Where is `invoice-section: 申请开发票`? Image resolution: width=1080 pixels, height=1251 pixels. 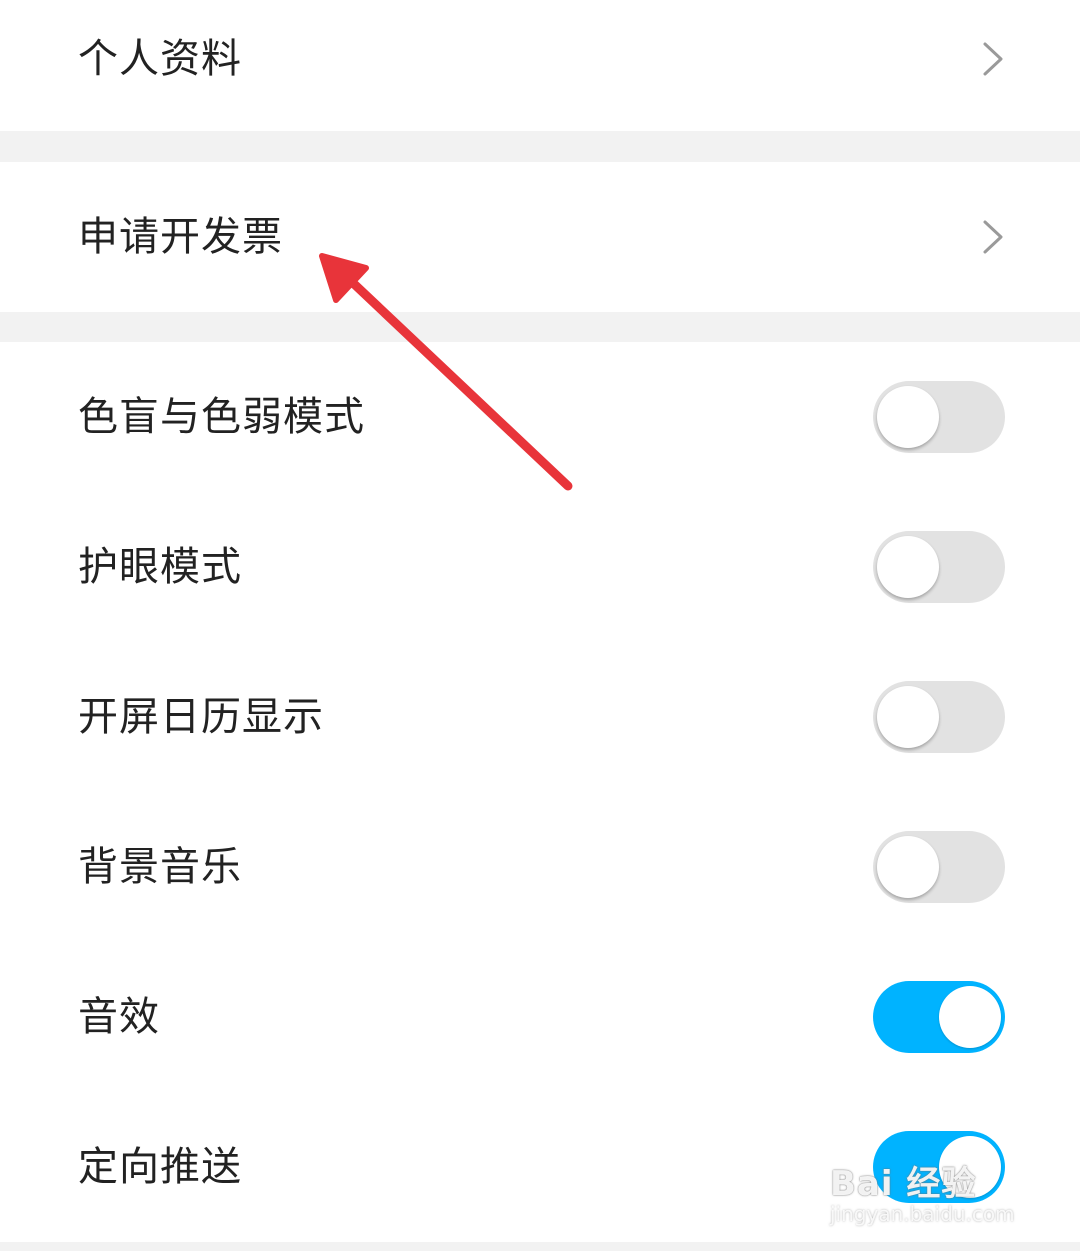
invoice-section: 申请开发票 is located at coordinates (540, 237).